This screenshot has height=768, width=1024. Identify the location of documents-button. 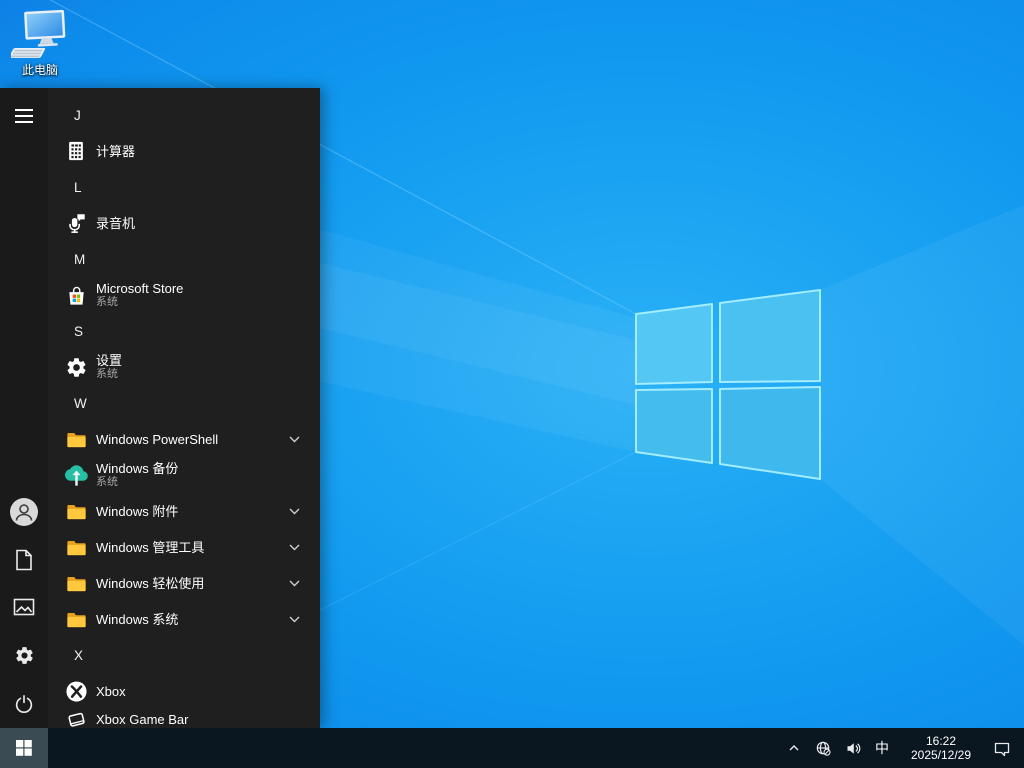
(24, 560).